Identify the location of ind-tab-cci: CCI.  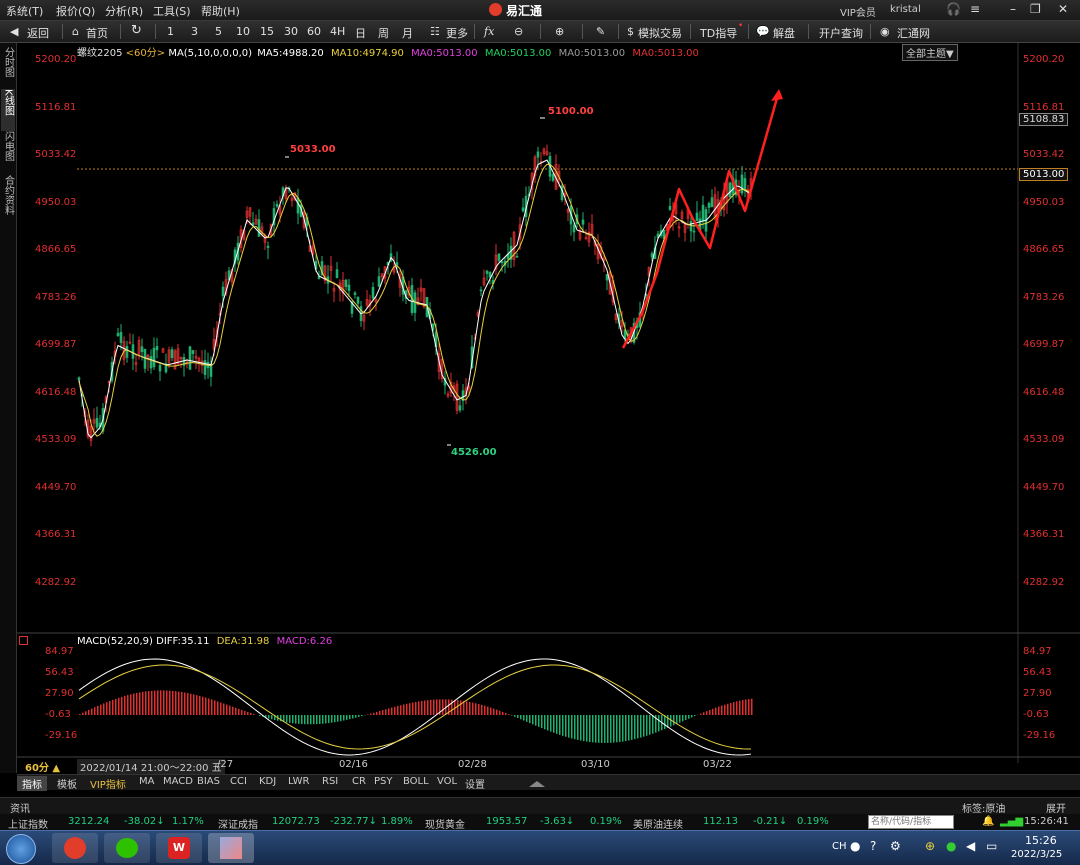
(238, 781).